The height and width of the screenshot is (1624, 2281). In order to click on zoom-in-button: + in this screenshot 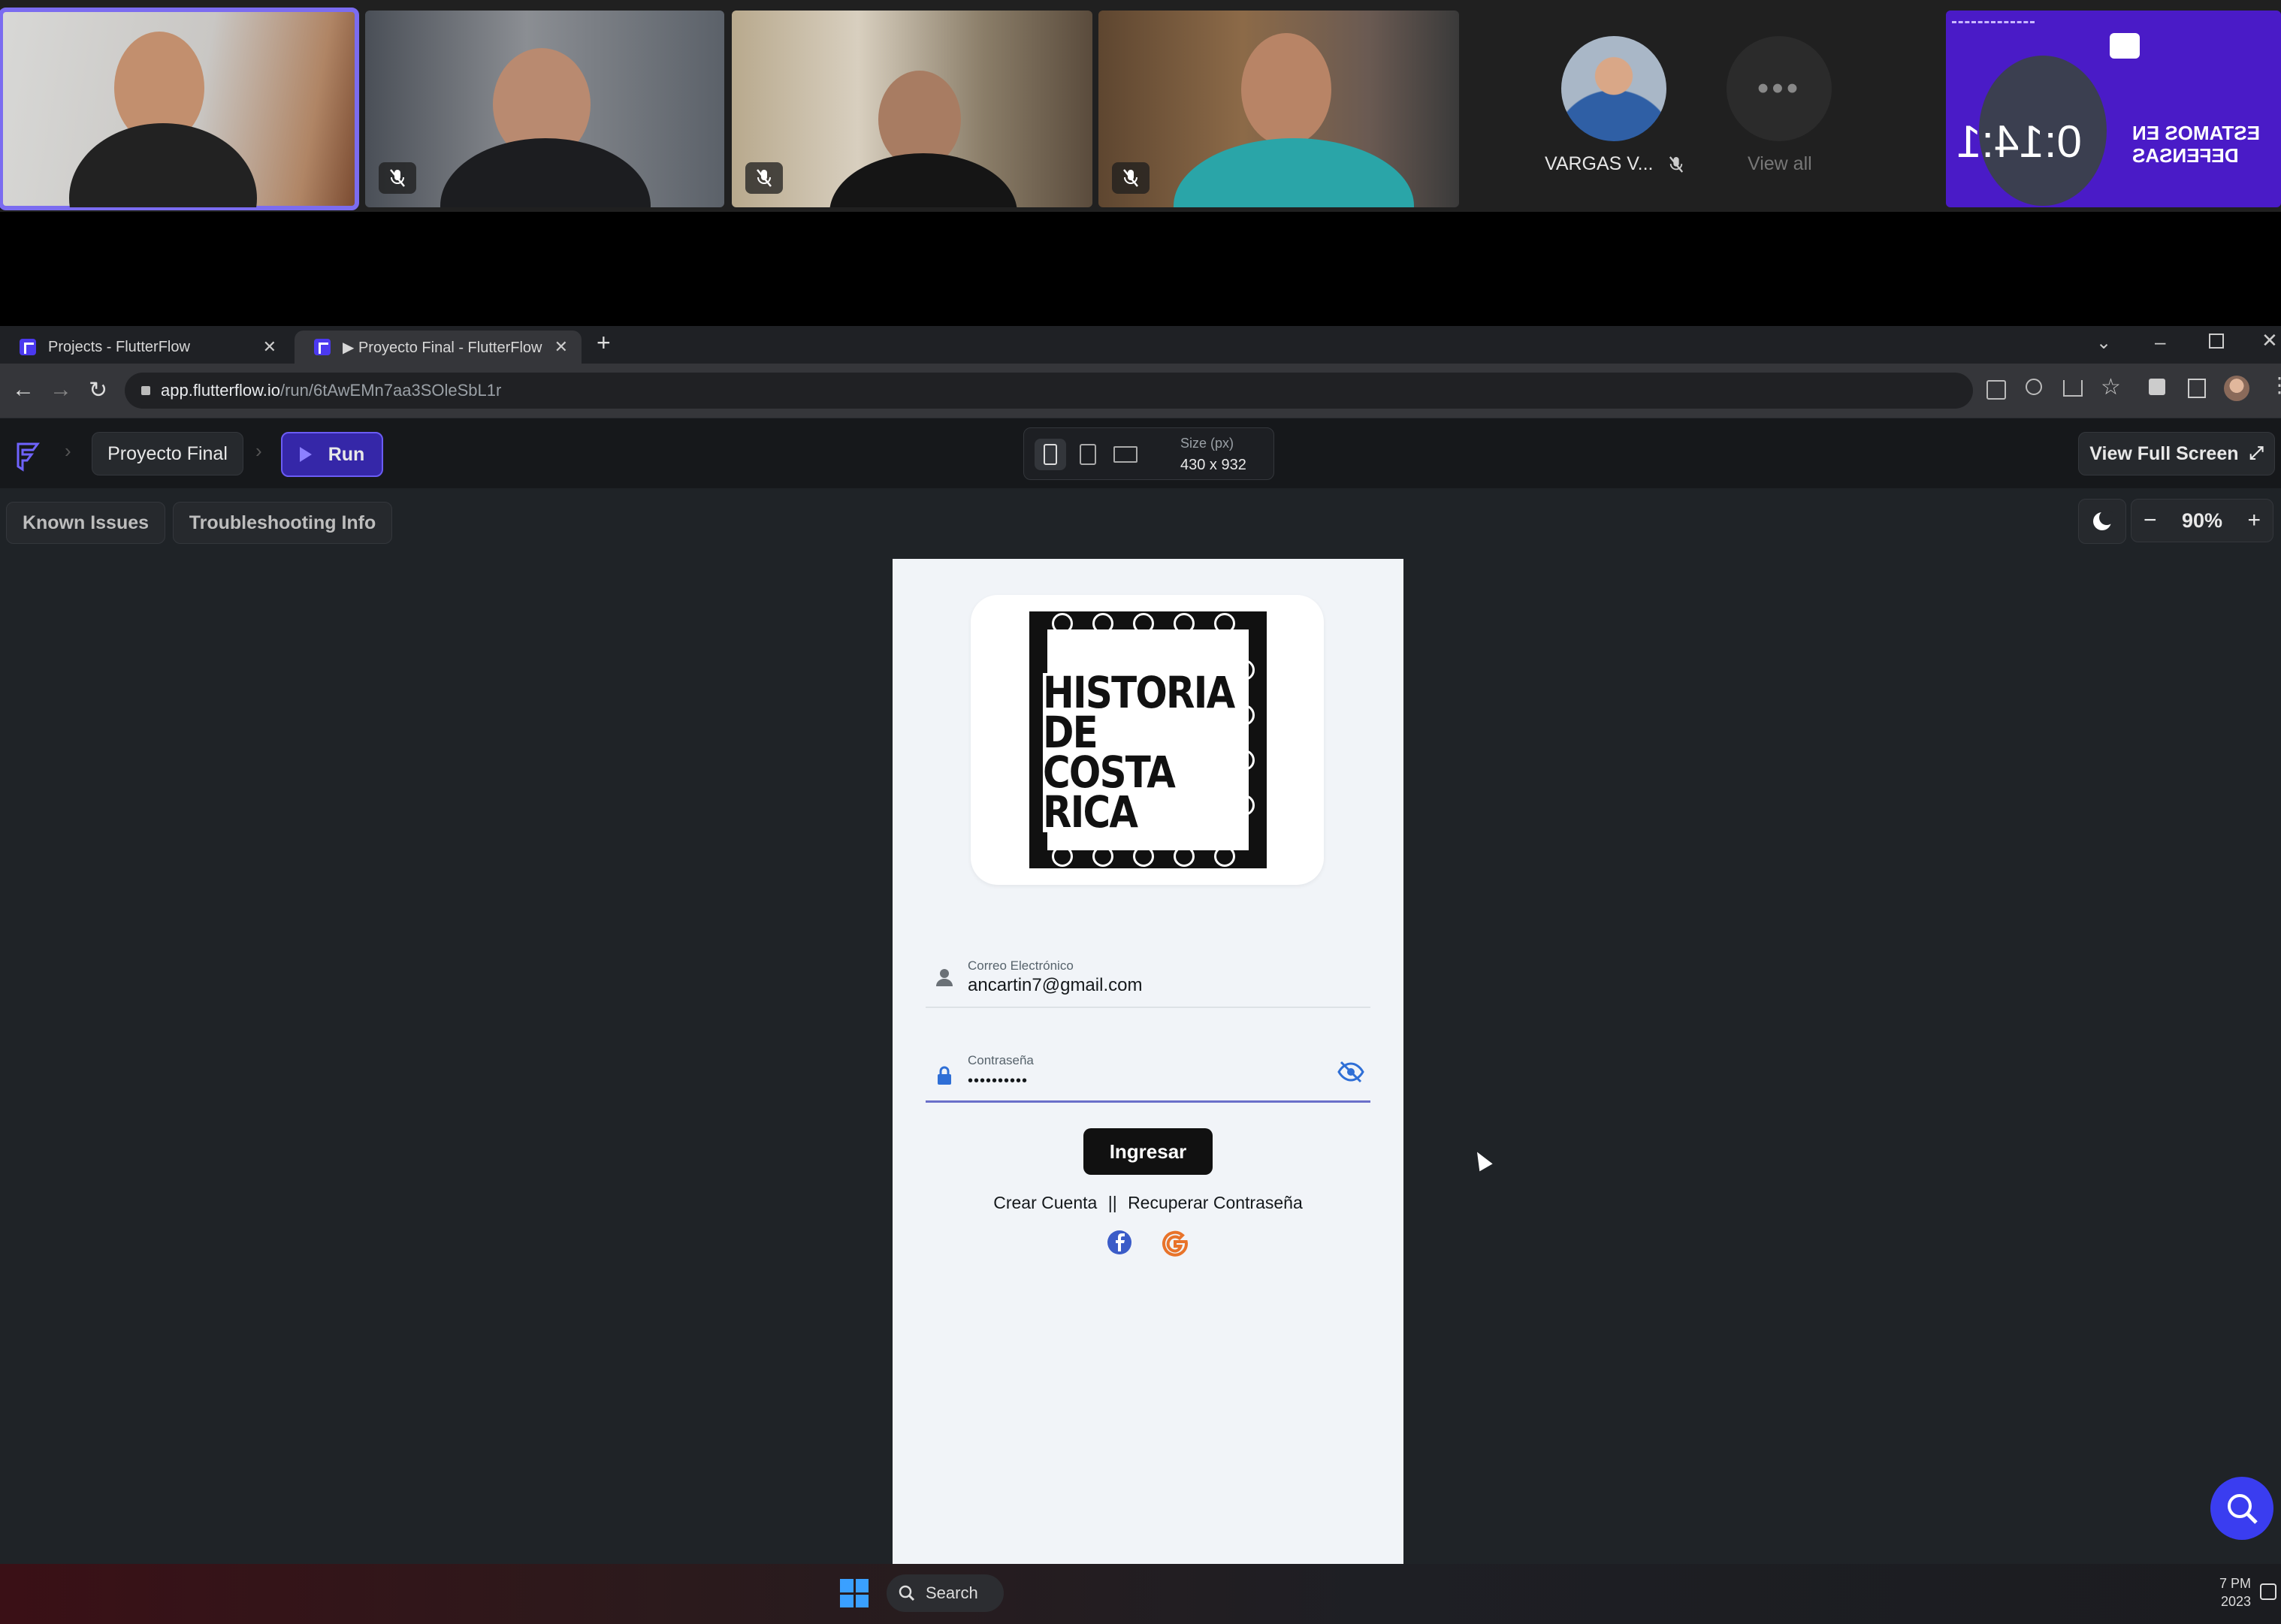, I will do `click(2254, 520)`.